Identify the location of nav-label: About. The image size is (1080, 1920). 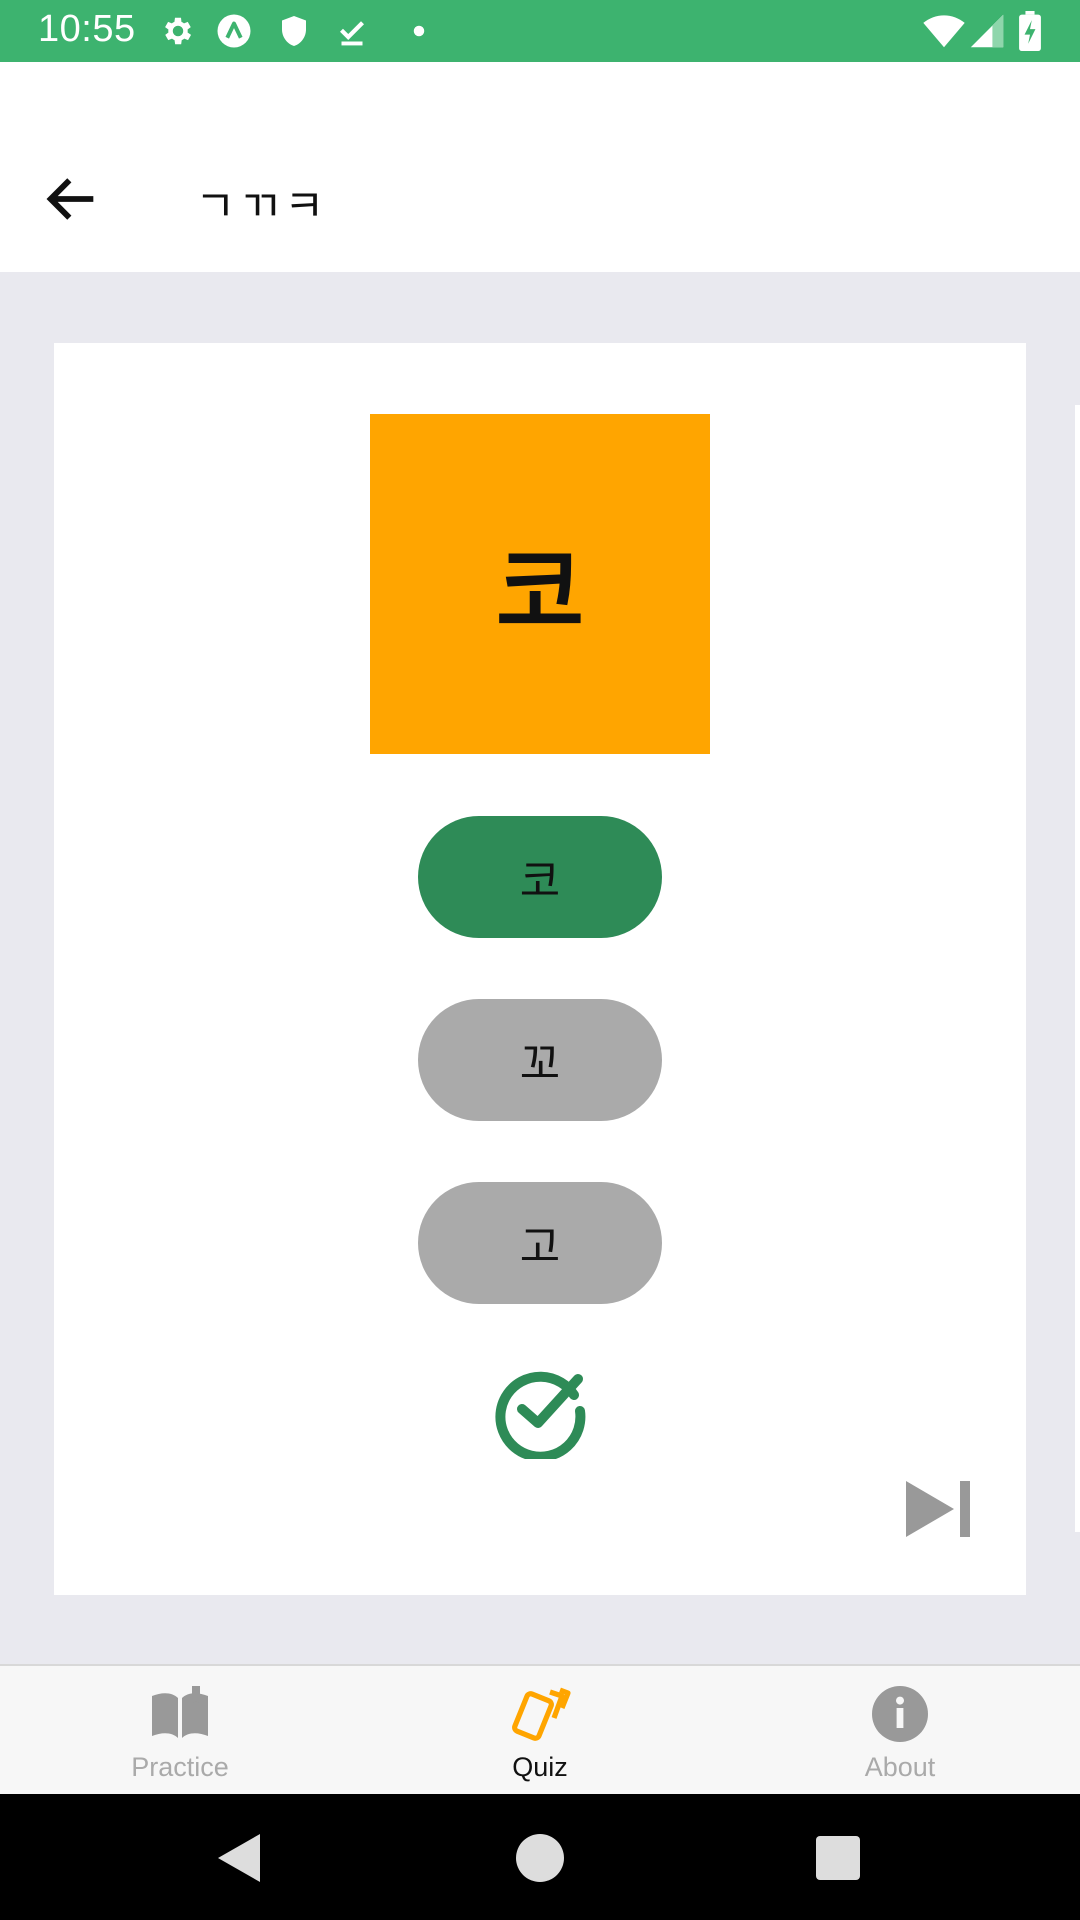
(900, 1767).